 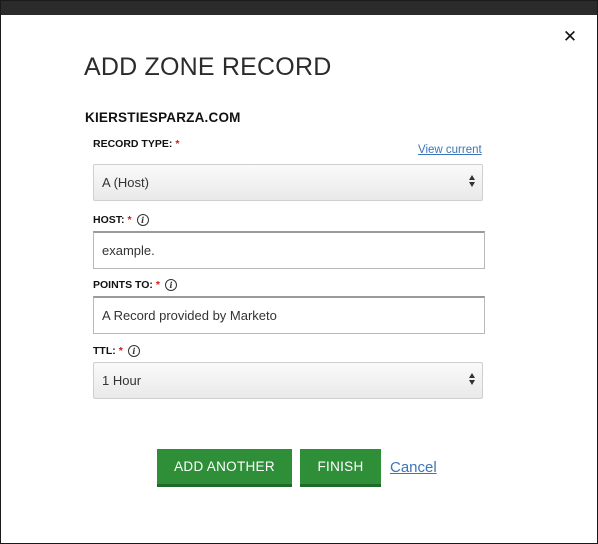 What do you see at coordinates (208, 67) in the screenshot?
I see `dialog-title: ADD ZONE RECORD` at bounding box center [208, 67].